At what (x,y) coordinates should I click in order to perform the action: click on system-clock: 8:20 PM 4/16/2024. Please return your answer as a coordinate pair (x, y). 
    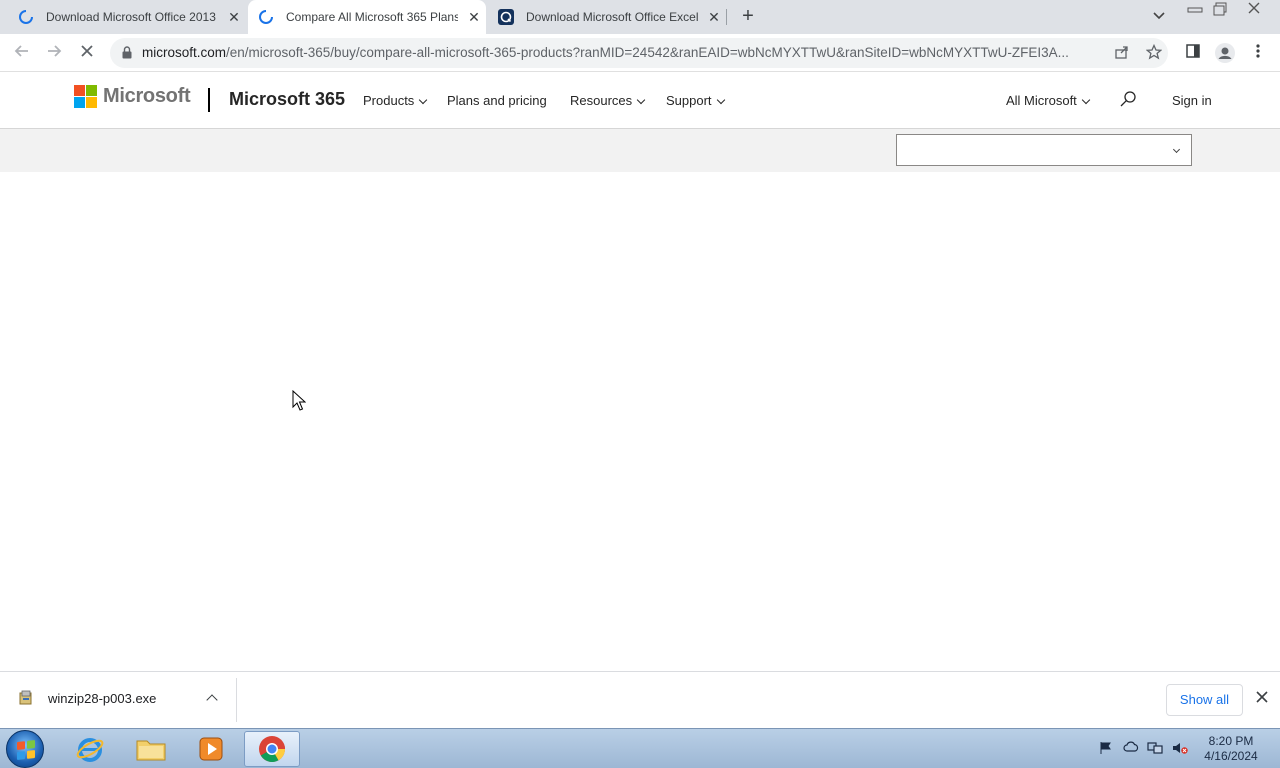
    Looking at the image, I should click on (1231, 749).